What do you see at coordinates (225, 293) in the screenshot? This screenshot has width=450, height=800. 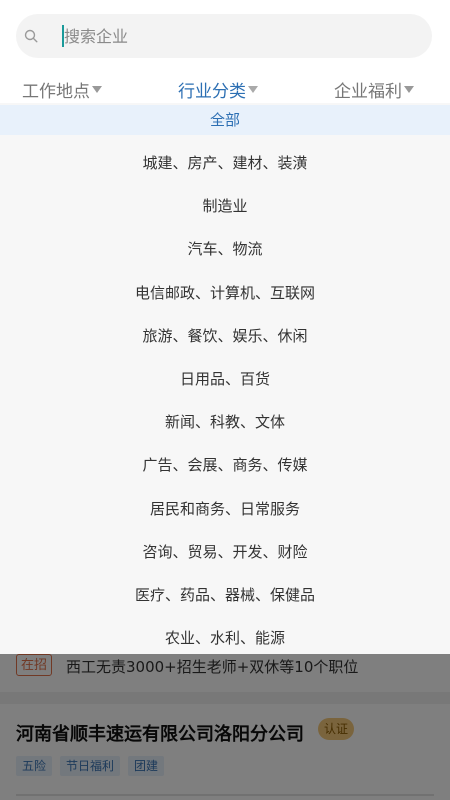 I see `industry-option: 电信邮政、计算机、互联网` at bounding box center [225, 293].